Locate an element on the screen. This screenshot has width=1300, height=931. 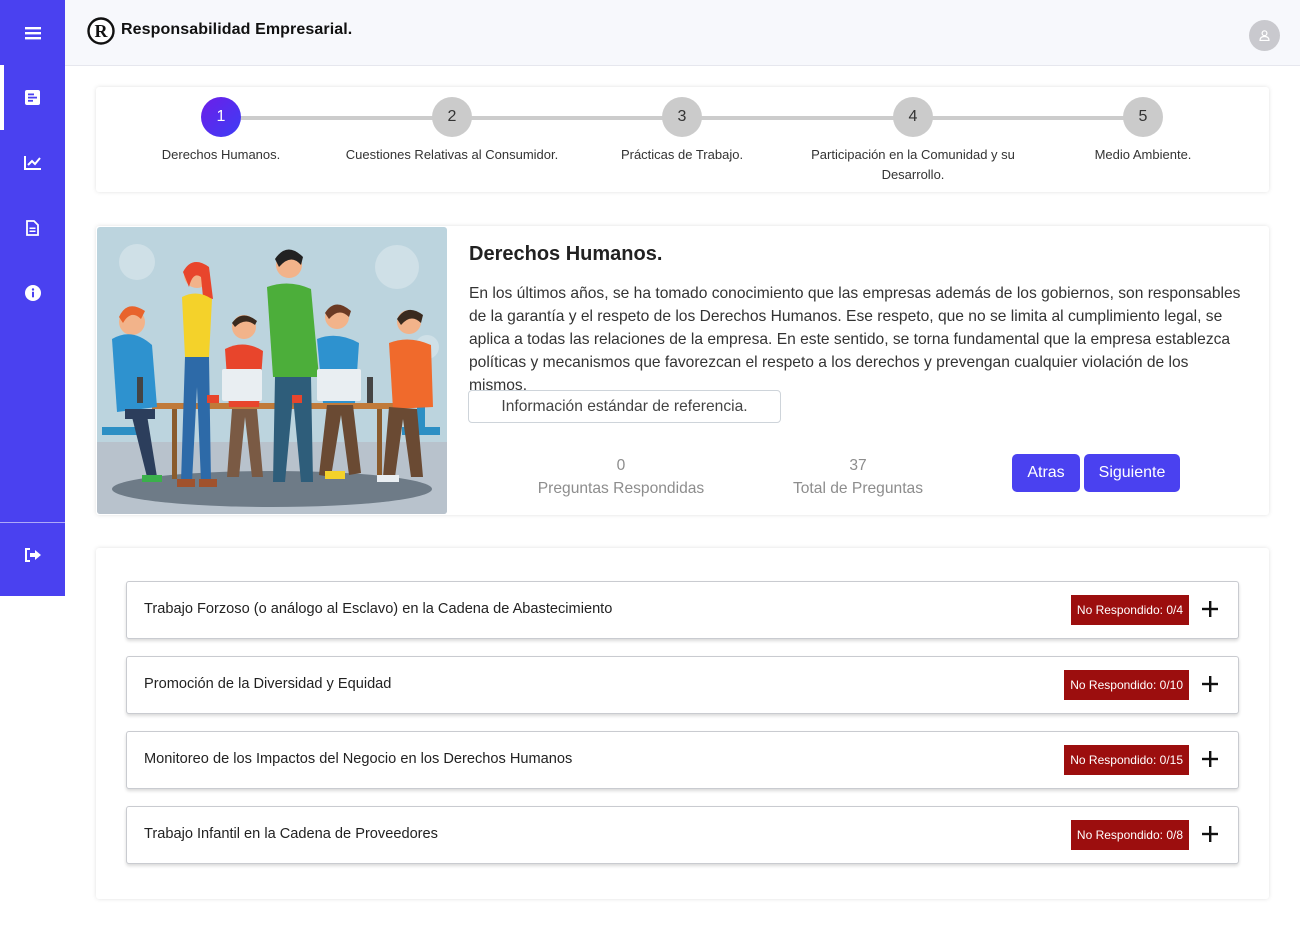
reference-info-button: Información estándar de referencia. is located at coordinates (624, 406).